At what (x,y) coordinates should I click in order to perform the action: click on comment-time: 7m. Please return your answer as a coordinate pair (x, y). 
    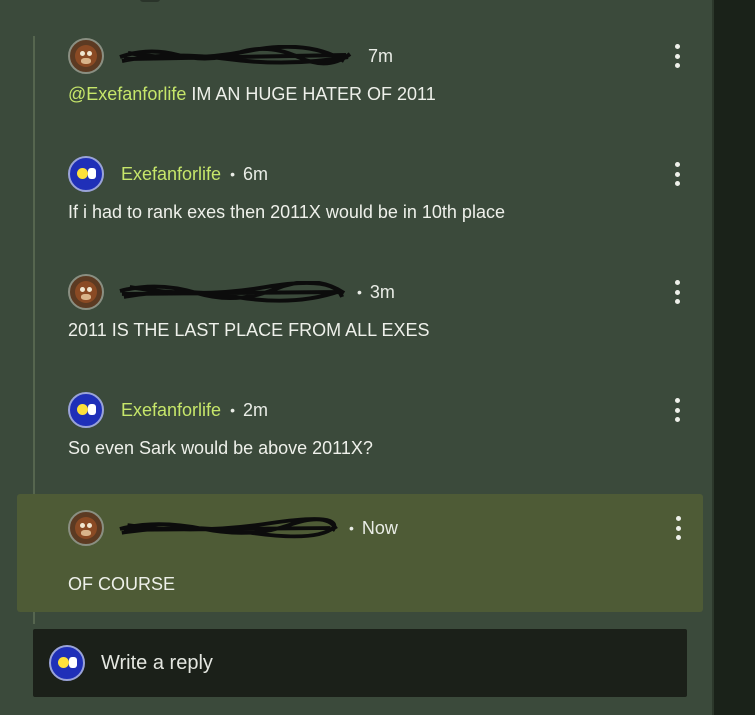
    Looking at the image, I should click on (381, 55).